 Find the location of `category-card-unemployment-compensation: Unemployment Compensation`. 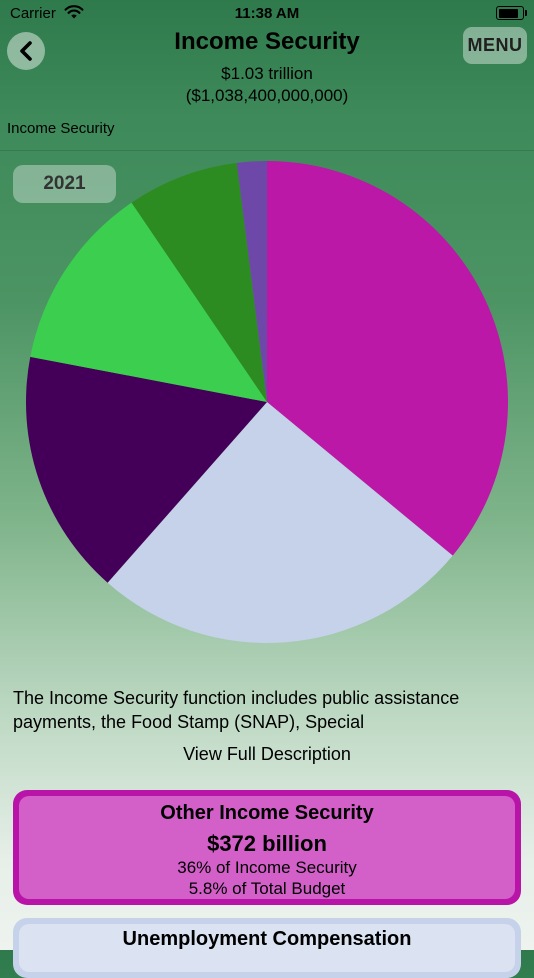

category-card-unemployment-compensation: Unemployment Compensation is located at coordinates (267, 948).